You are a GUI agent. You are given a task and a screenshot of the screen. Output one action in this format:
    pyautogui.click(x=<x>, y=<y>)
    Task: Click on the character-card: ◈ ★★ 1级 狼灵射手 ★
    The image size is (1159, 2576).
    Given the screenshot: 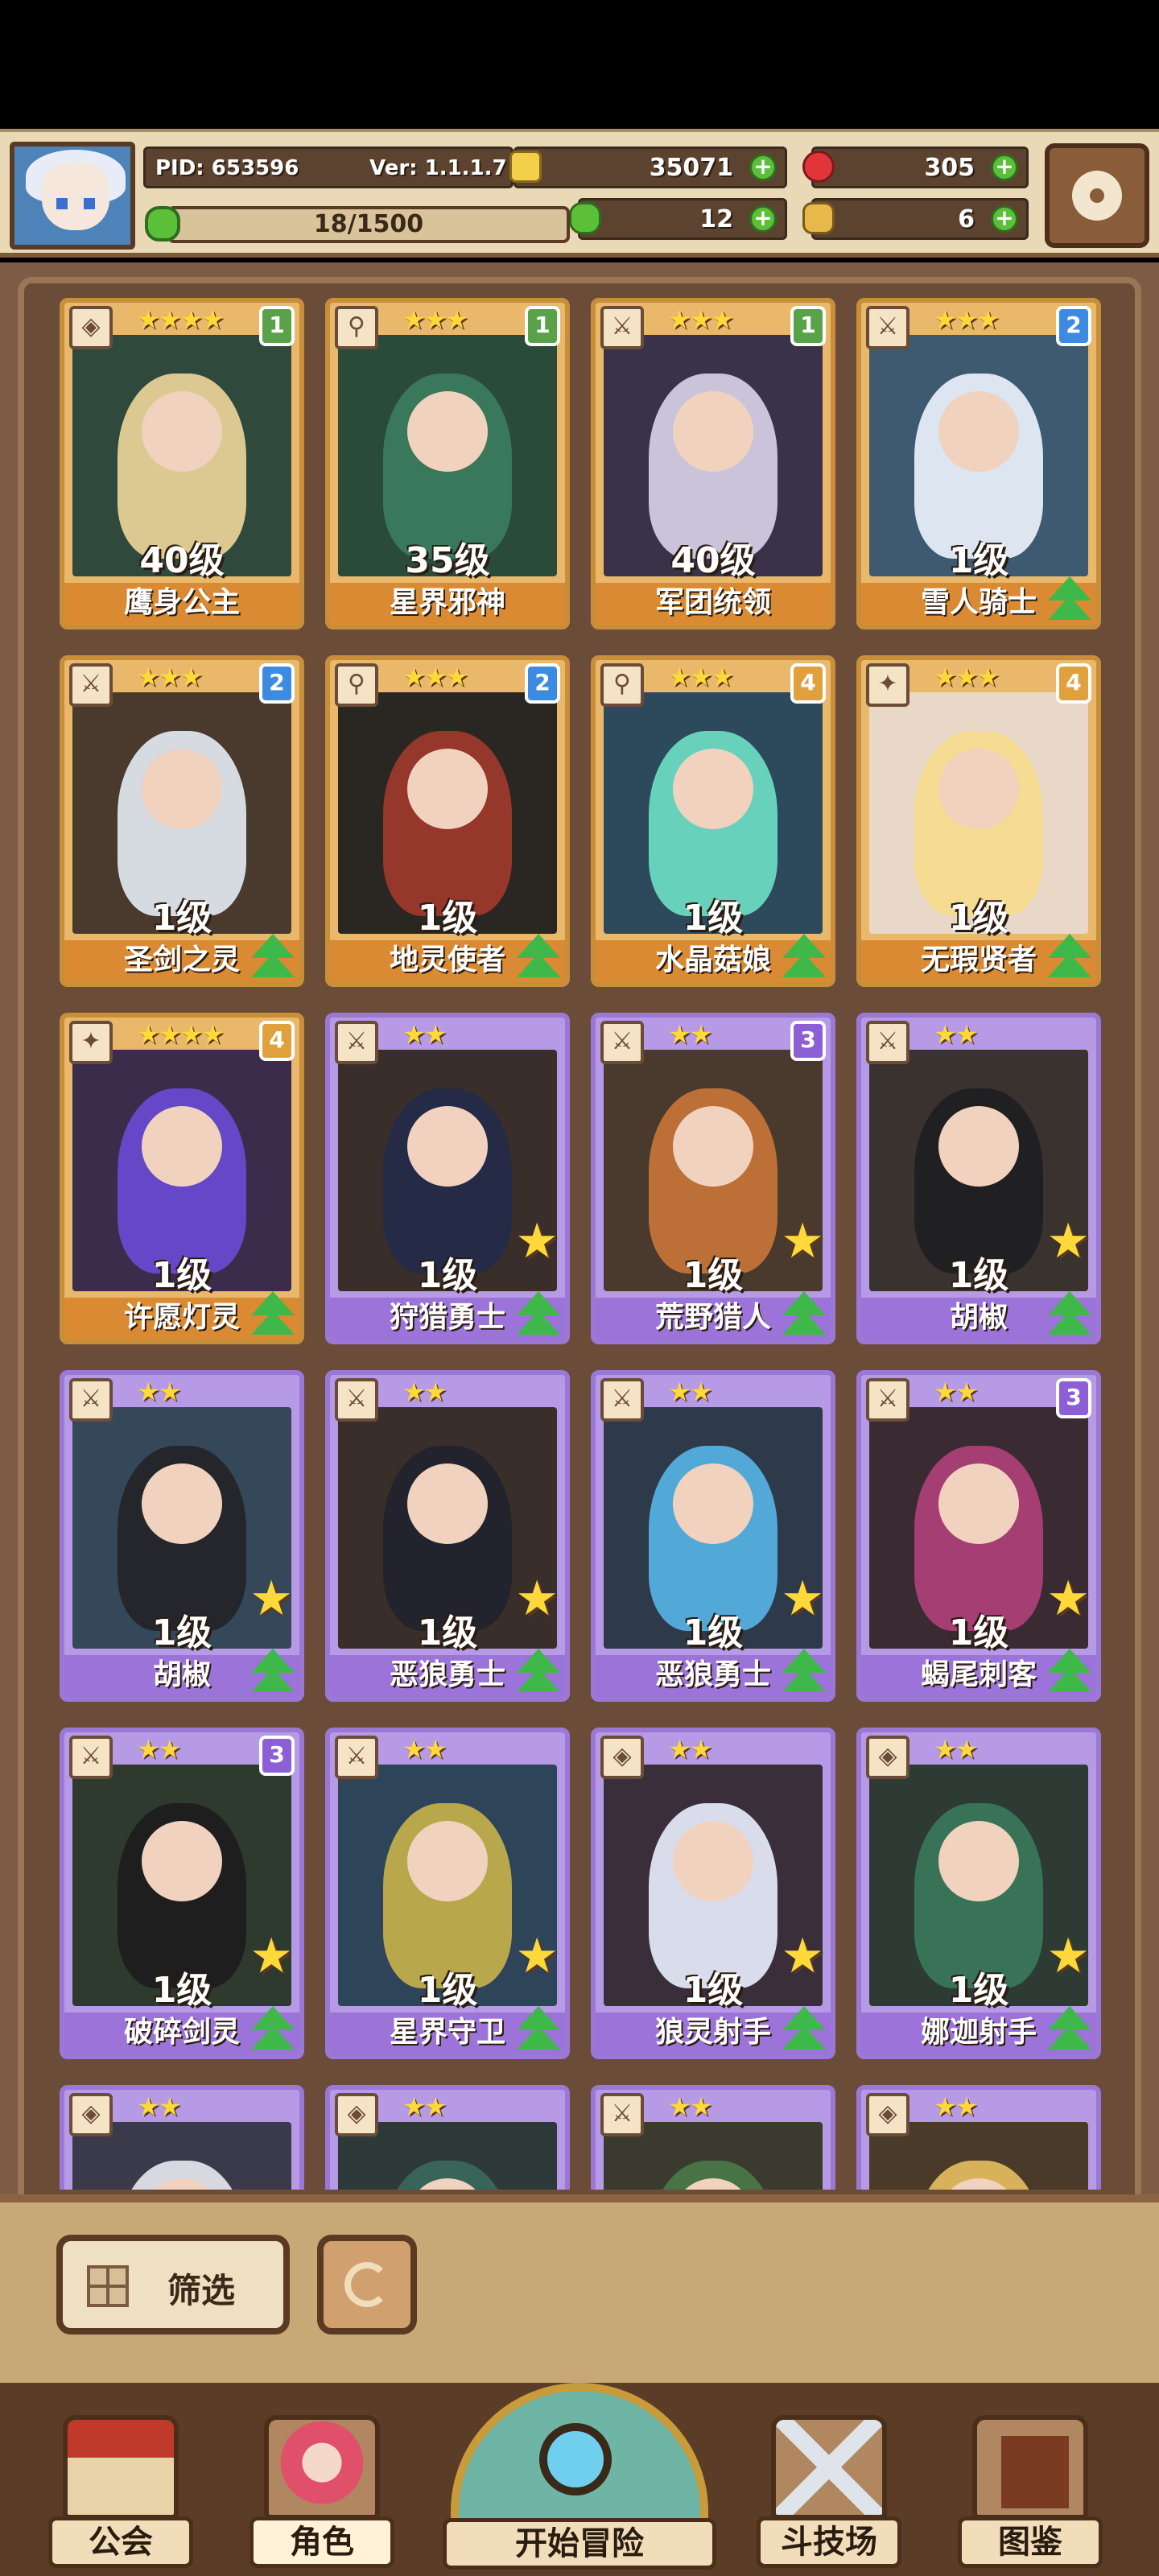 What is the action you would take?
    pyautogui.click(x=713, y=1893)
    